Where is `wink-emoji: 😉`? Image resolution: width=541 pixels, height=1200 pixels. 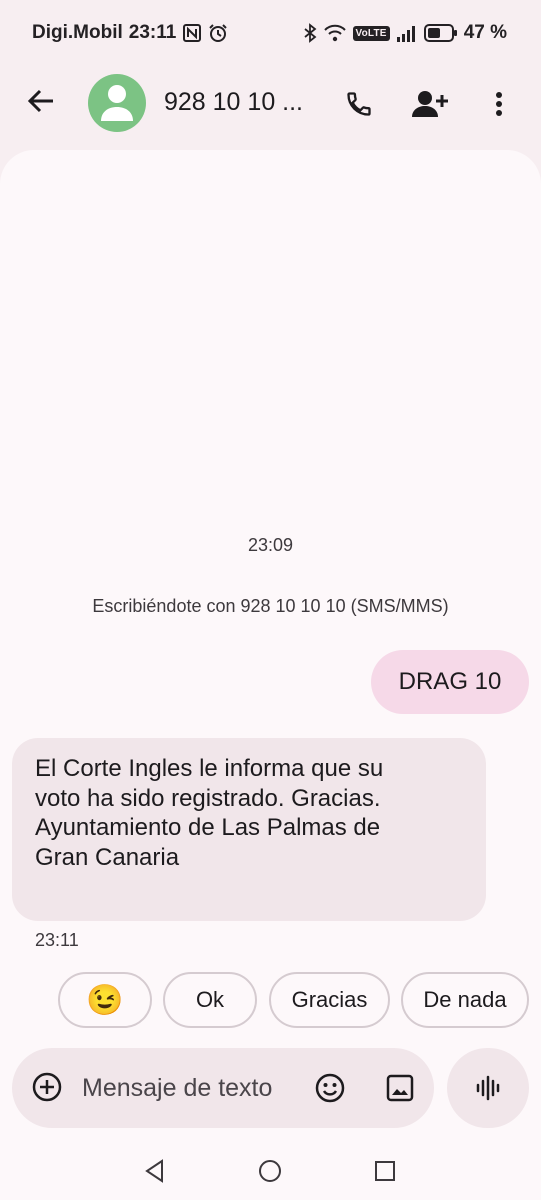
wink-emoji: 😉 is located at coordinates (105, 1000).